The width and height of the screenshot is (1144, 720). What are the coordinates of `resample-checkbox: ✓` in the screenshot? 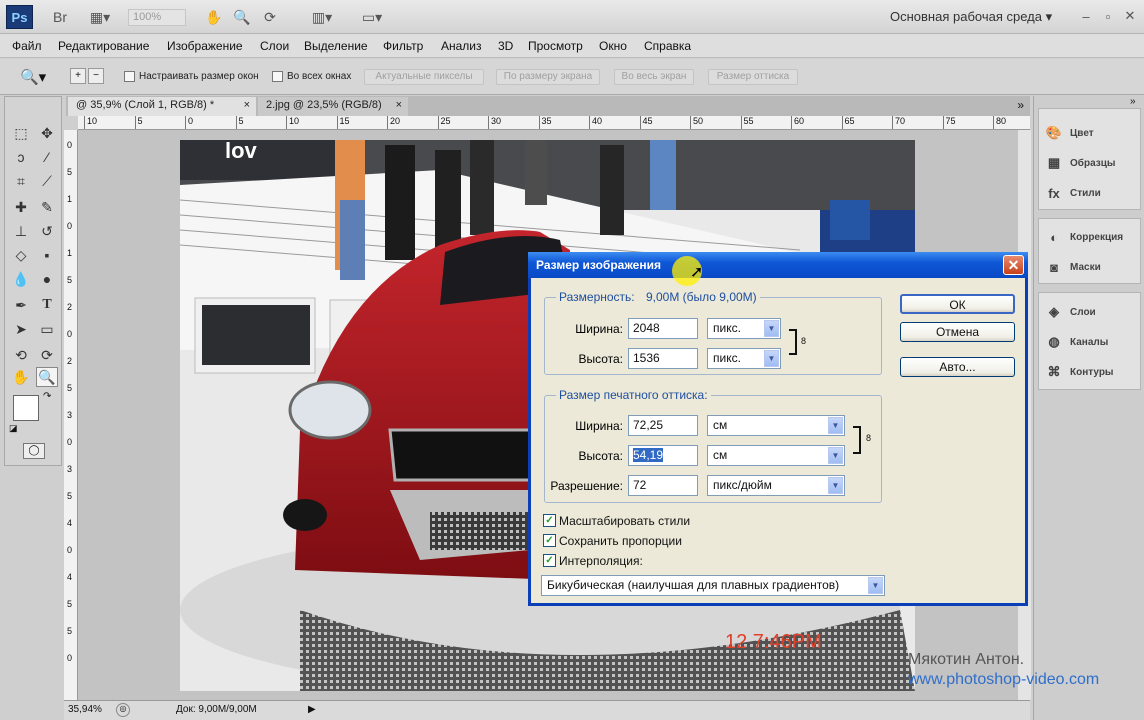 It's located at (549, 560).